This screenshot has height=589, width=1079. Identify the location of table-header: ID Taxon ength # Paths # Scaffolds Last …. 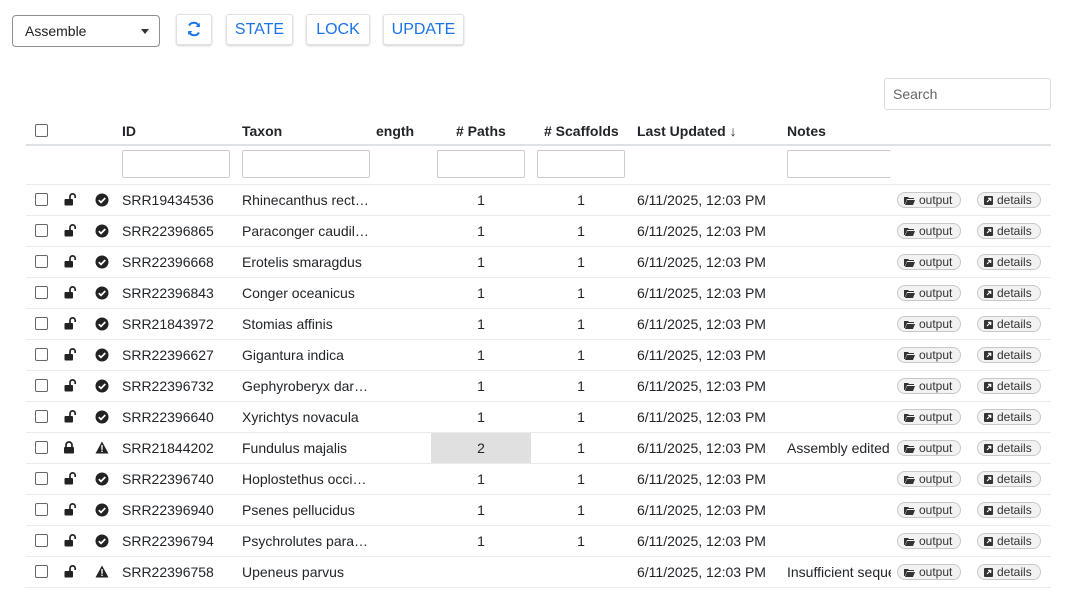
(538, 131).